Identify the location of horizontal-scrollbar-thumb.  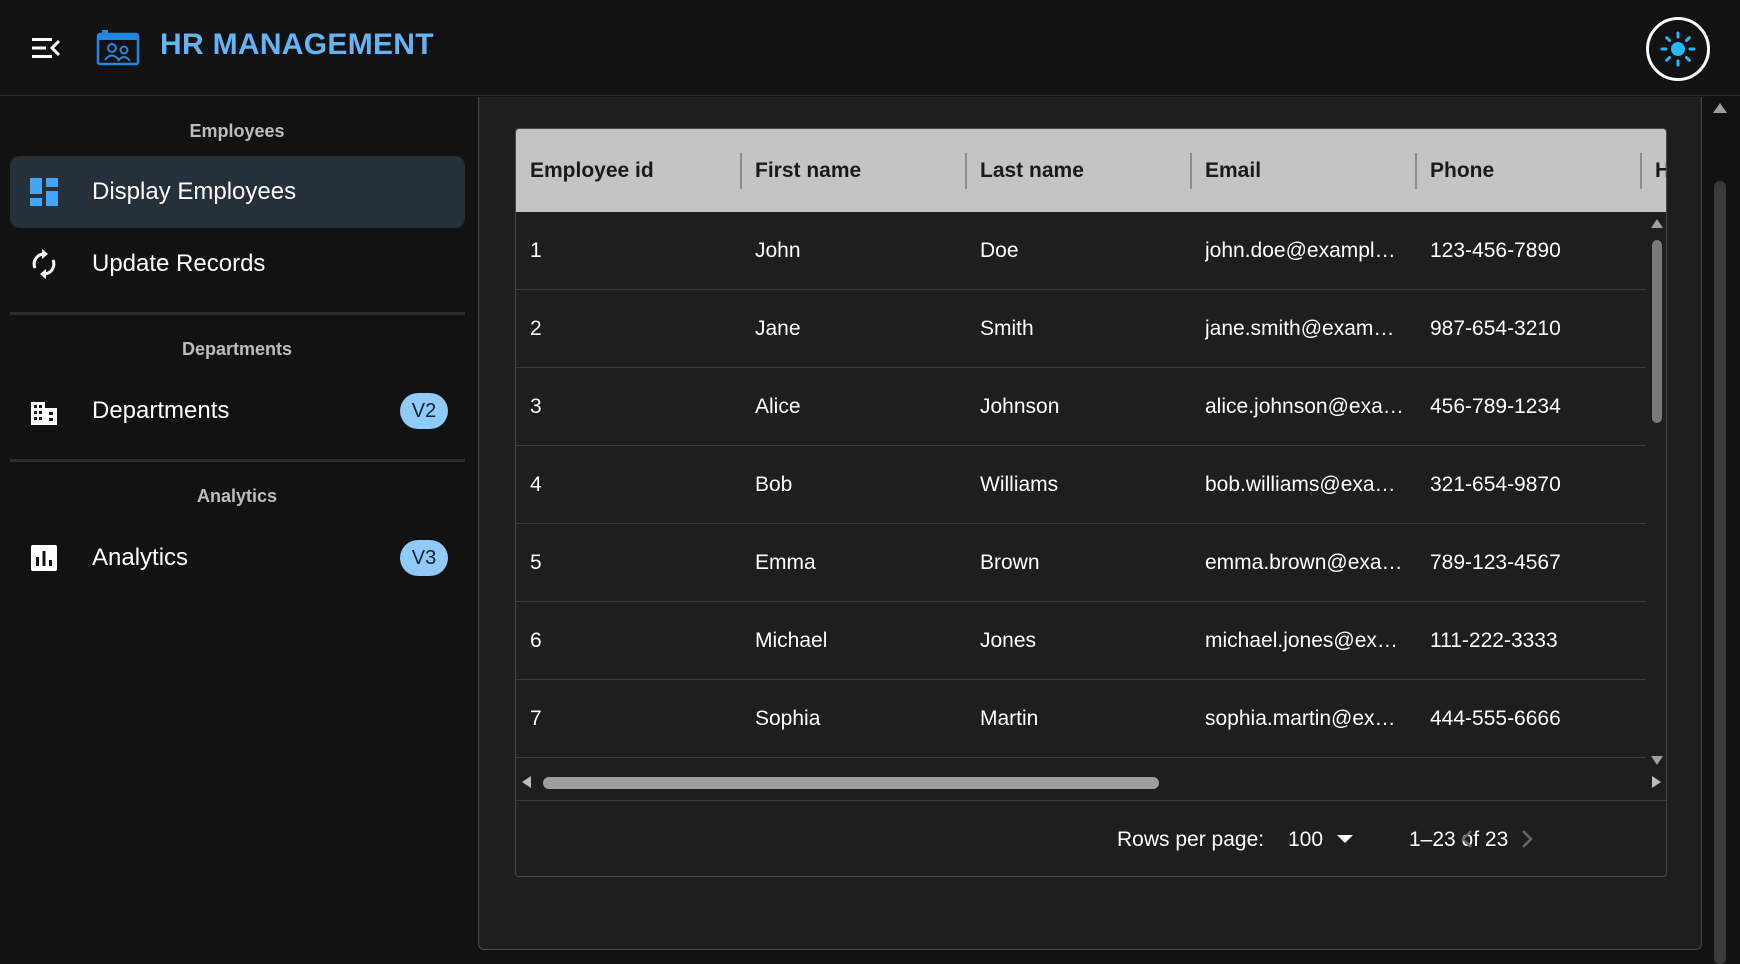
(851, 783).